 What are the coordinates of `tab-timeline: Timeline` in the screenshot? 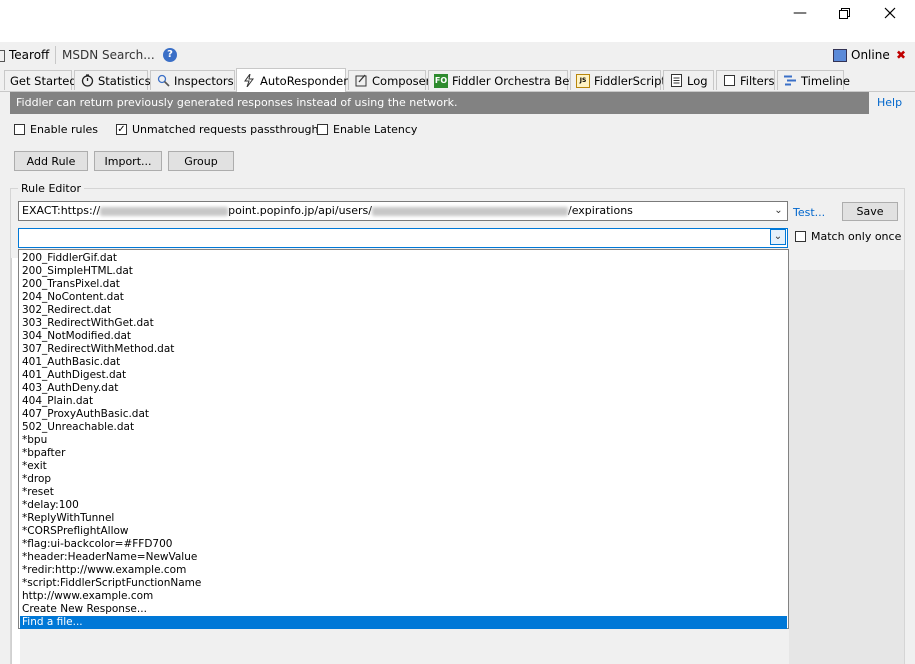 It's located at (813, 80).